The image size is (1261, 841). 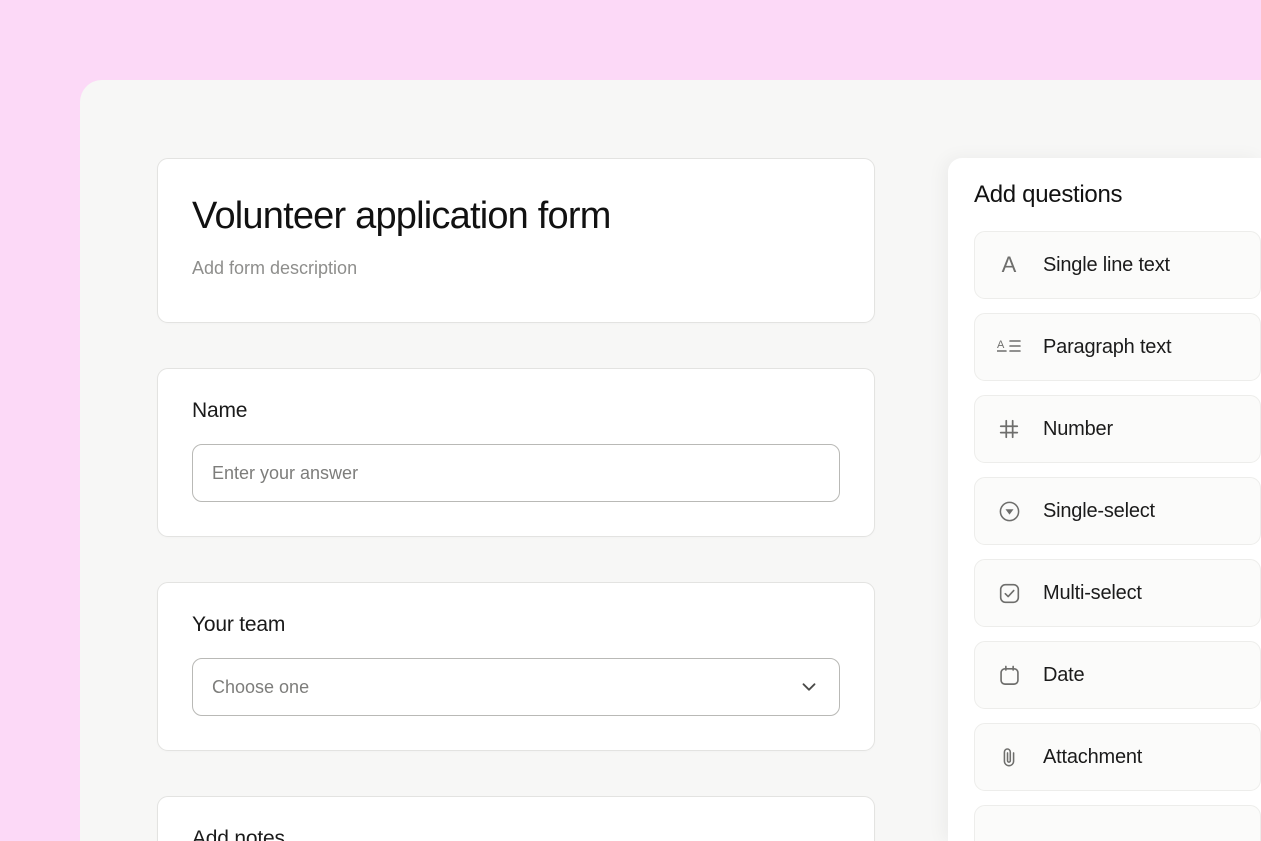 What do you see at coordinates (516, 687) in the screenshot?
I see `team-select-input: Choose one` at bounding box center [516, 687].